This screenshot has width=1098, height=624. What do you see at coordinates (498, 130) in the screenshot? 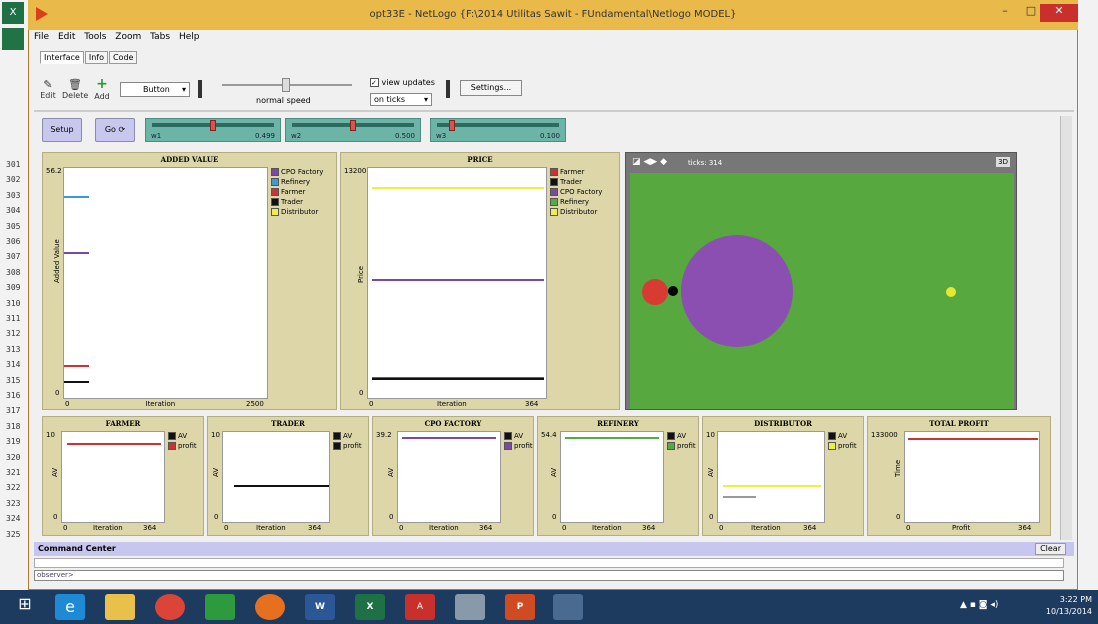
I see `slider-w3: w3 0.100` at bounding box center [498, 130].